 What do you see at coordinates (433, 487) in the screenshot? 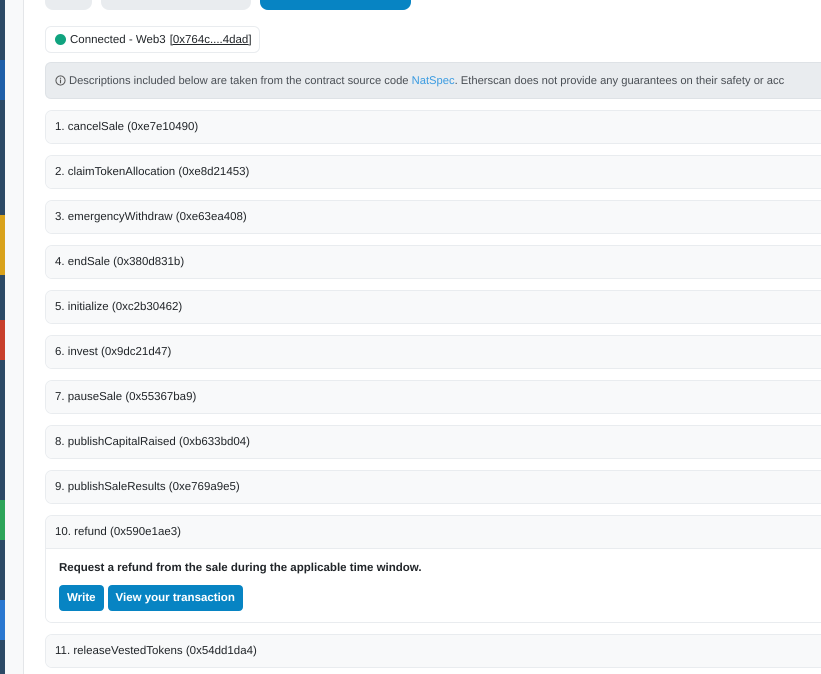
I see `function-header: 9. publishSaleResults (0xe769a9e5)` at bounding box center [433, 487].